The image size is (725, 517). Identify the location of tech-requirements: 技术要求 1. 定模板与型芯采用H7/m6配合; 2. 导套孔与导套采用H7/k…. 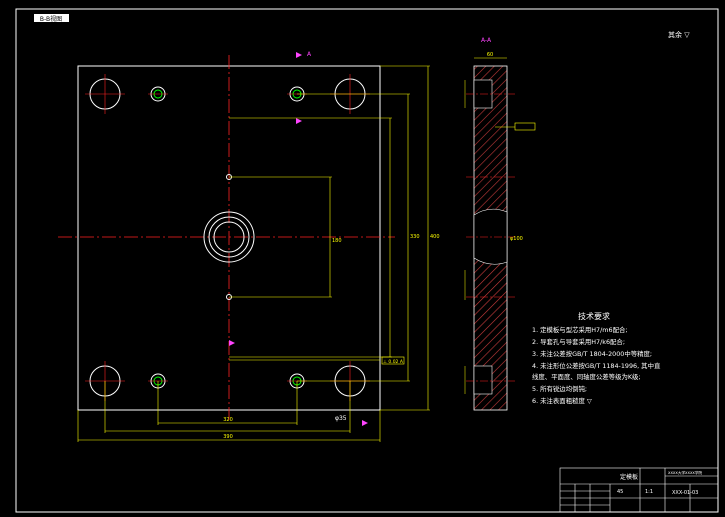
(596, 358).